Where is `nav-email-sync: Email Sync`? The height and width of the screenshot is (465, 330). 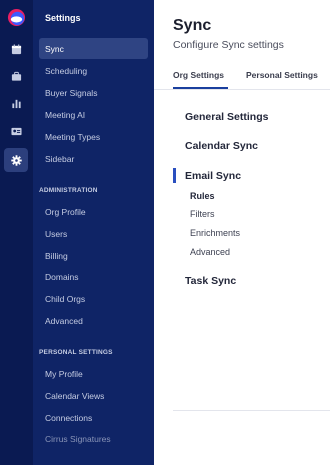
nav-email-sync: Email Sync is located at coordinates (213, 176).